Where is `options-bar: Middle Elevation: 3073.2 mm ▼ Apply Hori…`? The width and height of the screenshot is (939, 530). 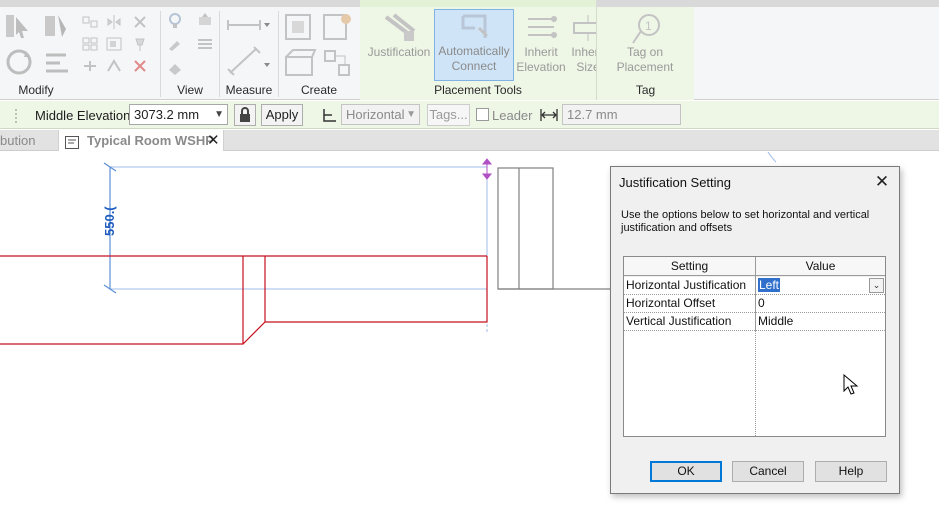 options-bar: Middle Elevation: 3073.2 mm ▼ Apply Hori… is located at coordinates (469, 115).